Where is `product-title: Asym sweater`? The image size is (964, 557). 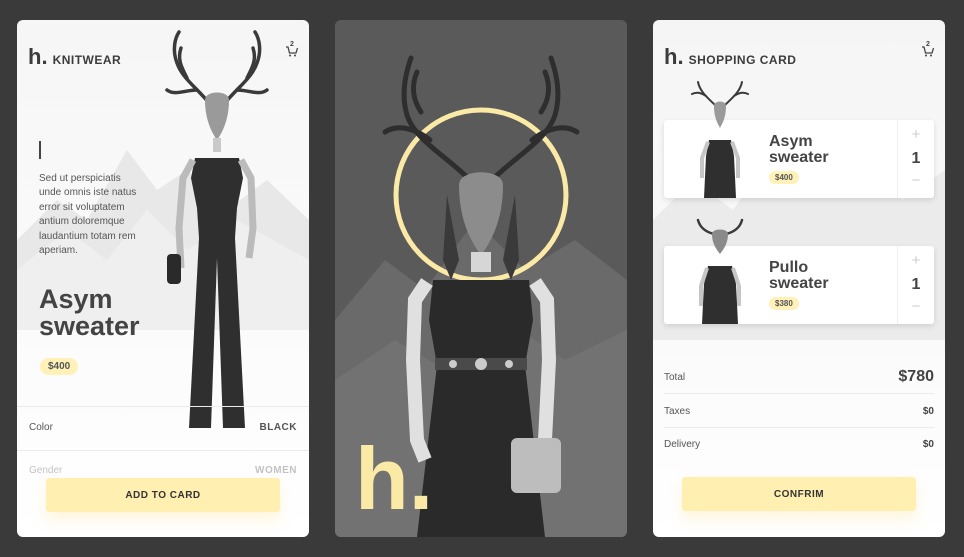 product-title: Asym sweater is located at coordinates (119, 313).